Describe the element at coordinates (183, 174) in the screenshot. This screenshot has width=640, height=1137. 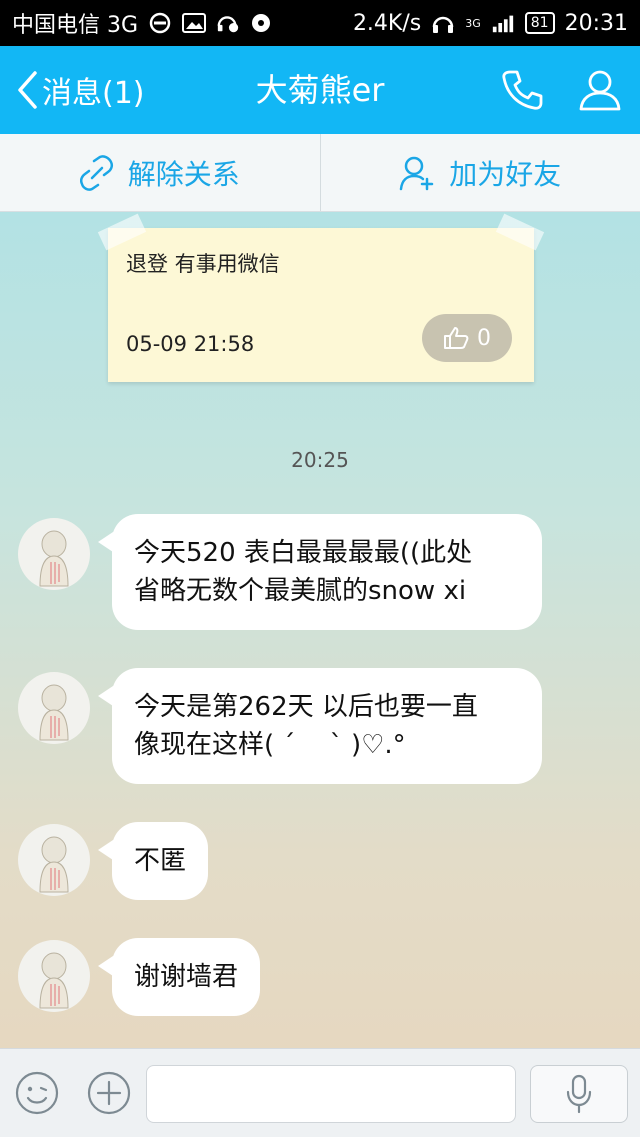
I see `unfriend-label: 解除关系` at that location.